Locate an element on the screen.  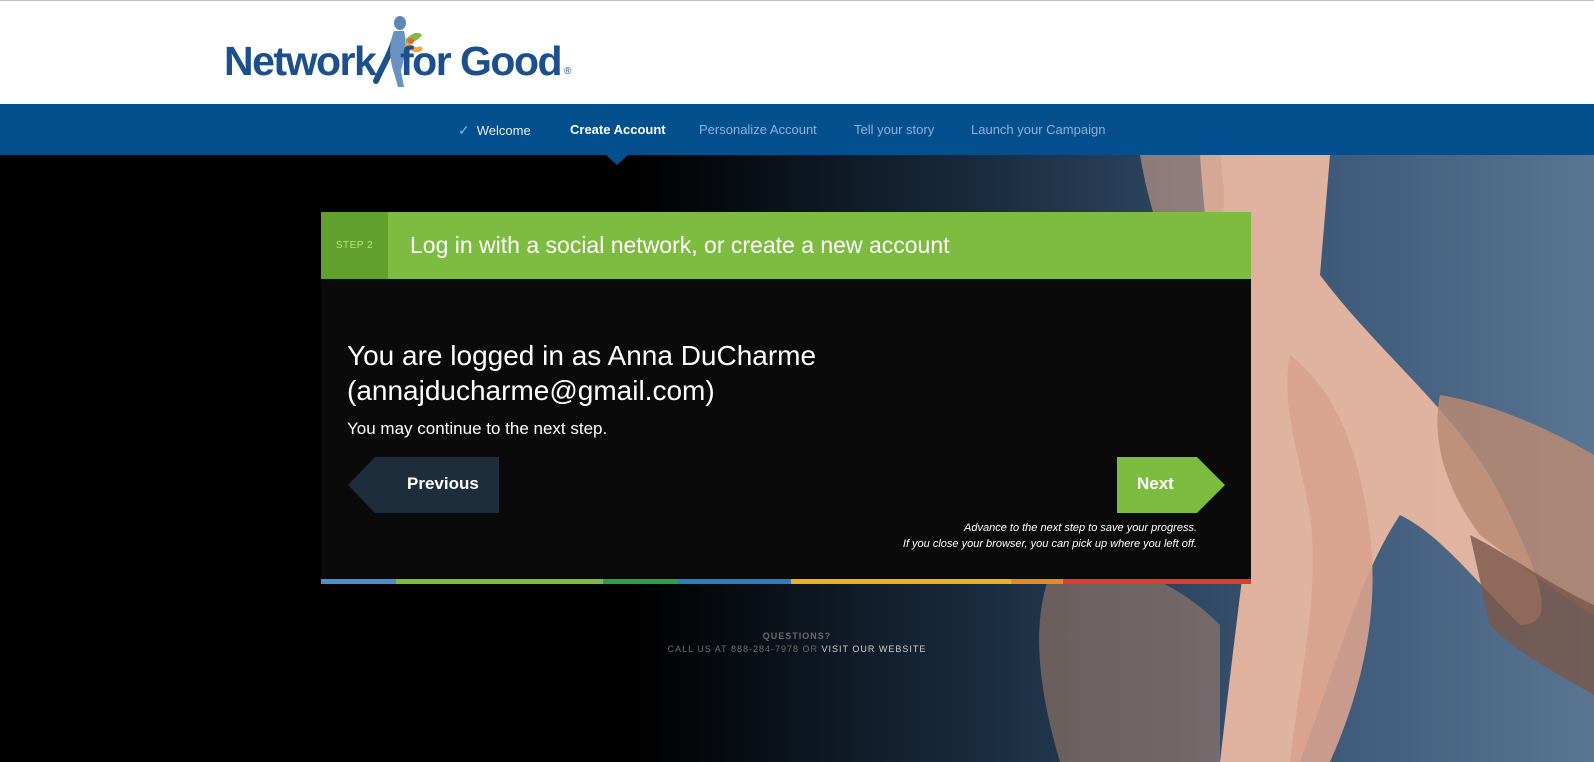
previous-button: Previous is located at coordinates (423, 485).